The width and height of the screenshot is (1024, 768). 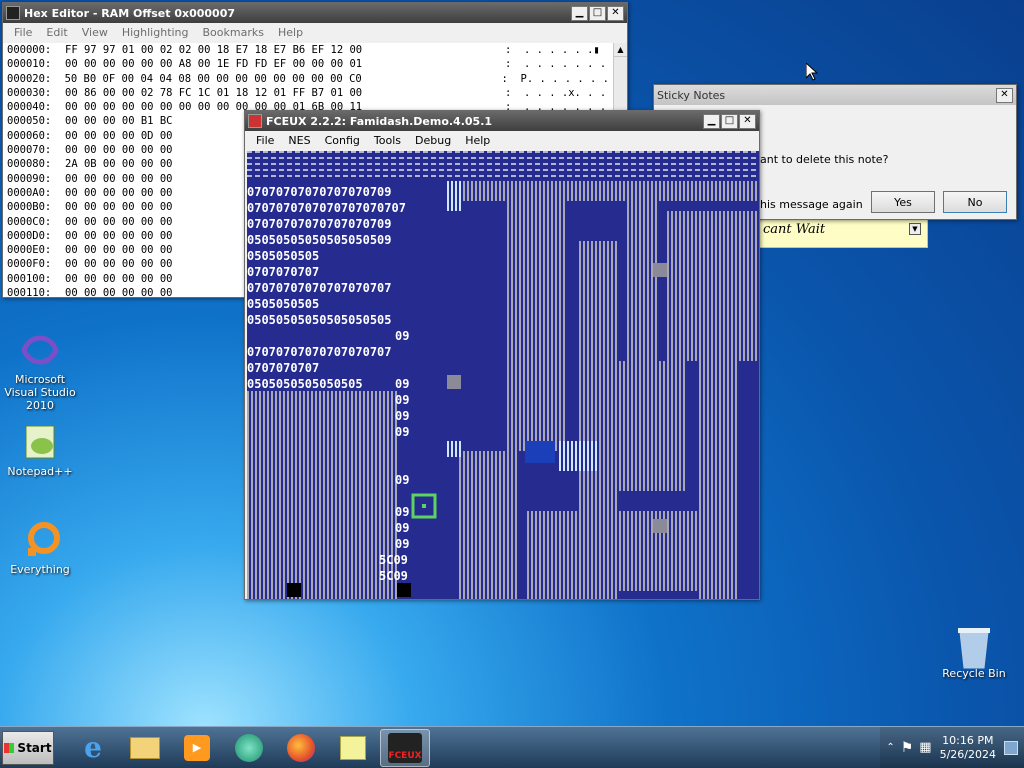 I want to click on sticky-notes-icon, so click(x=353, y=747).